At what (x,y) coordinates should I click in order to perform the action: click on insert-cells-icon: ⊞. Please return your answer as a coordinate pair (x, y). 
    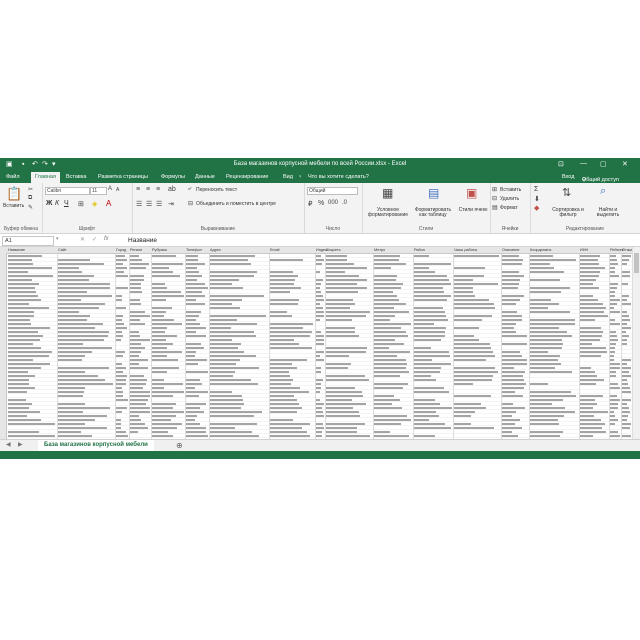
    Looking at the image, I should click on (494, 189).